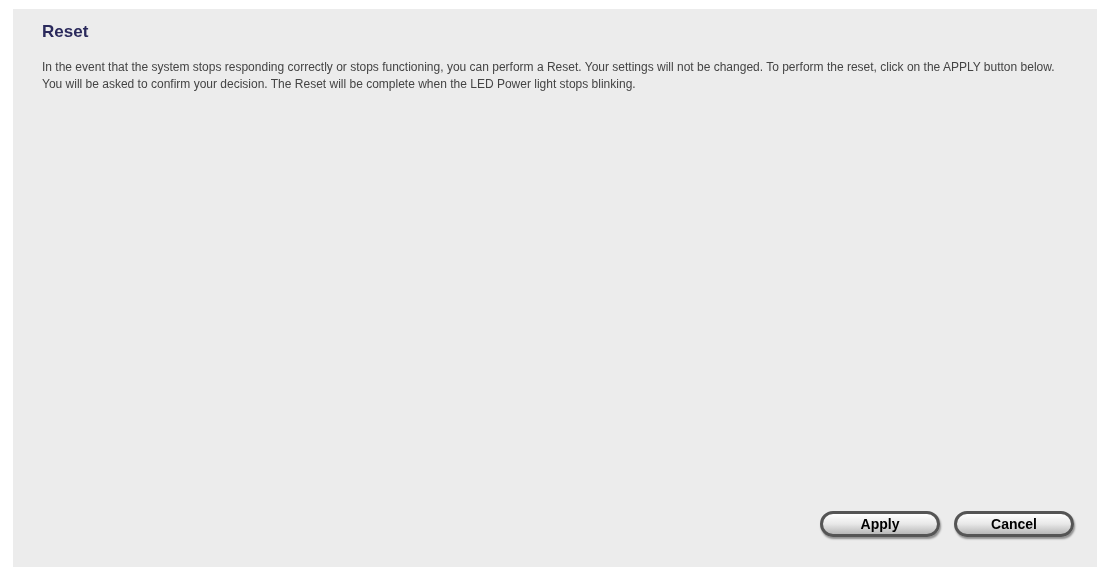 The width and height of the screenshot is (1110, 579). I want to click on description-text: In the event that the system stops responding correctly or stops functioning, you can perform a Reset. Your settings will not be changed. To perform the reset, click on the APPLY button below. You will be asked to confirm your decision. The Reset will be complete when the LED Power light stops blinking., so click(549, 76).